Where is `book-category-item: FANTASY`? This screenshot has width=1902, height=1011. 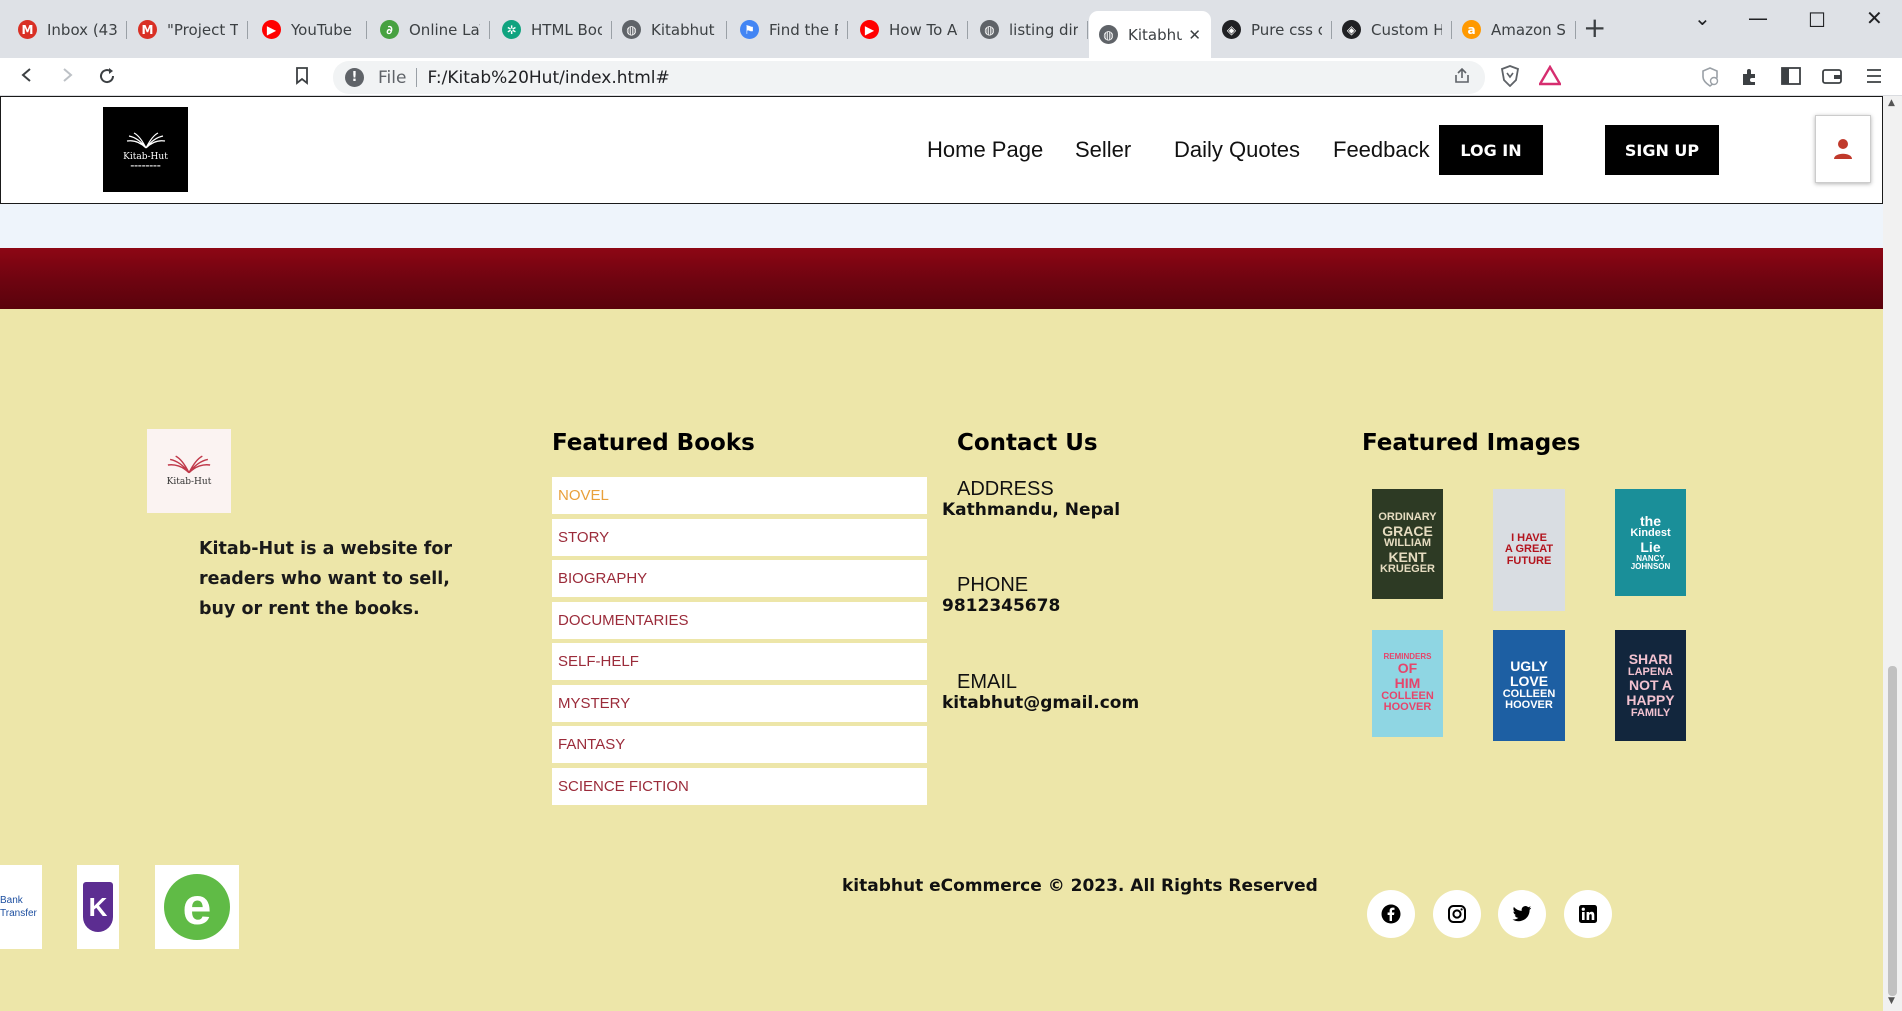 book-category-item: FANTASY is located at coordinates (739, 744).